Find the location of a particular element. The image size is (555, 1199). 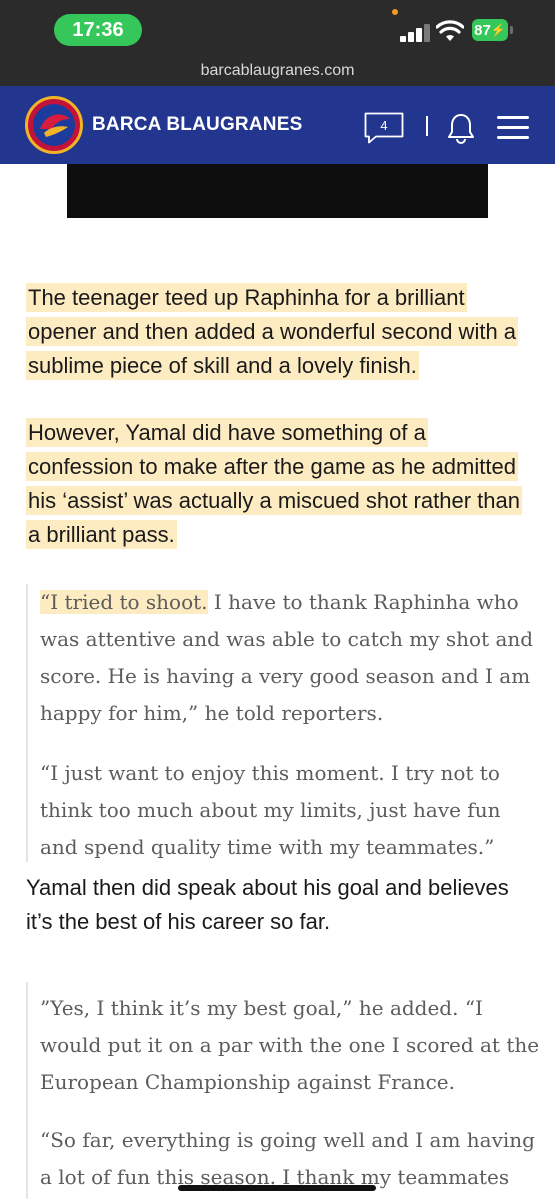

status-bar: 17:36 87 ⚡ is located at coordinates (277, 28).